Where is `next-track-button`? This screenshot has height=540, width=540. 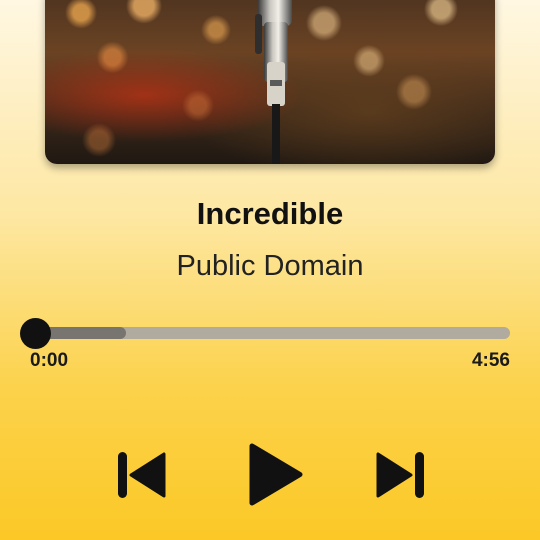
next-track-button is located at coordinates (400, 475).